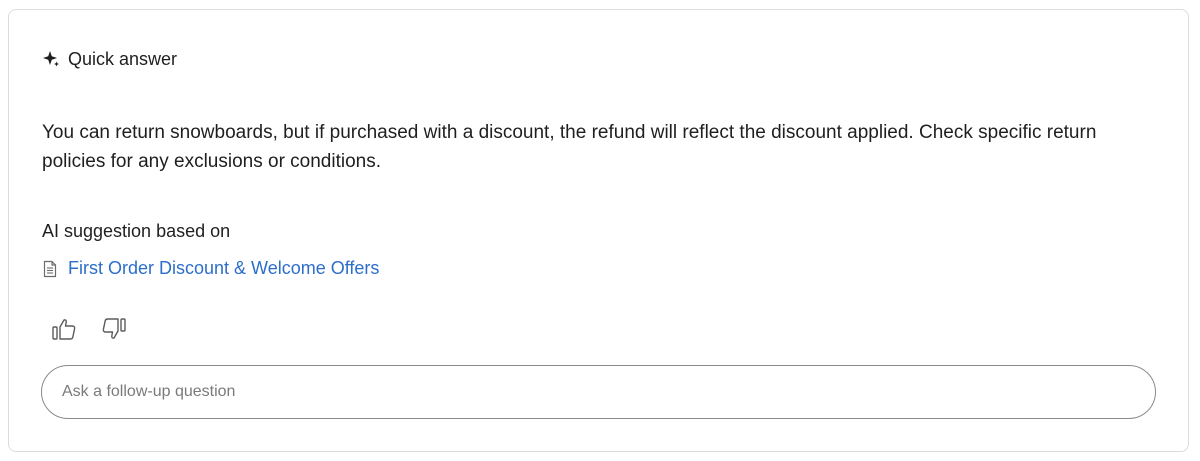  I want to click on source-link-first-order-discount: First Order Discount & Welcome Offers, so click(210, 268).